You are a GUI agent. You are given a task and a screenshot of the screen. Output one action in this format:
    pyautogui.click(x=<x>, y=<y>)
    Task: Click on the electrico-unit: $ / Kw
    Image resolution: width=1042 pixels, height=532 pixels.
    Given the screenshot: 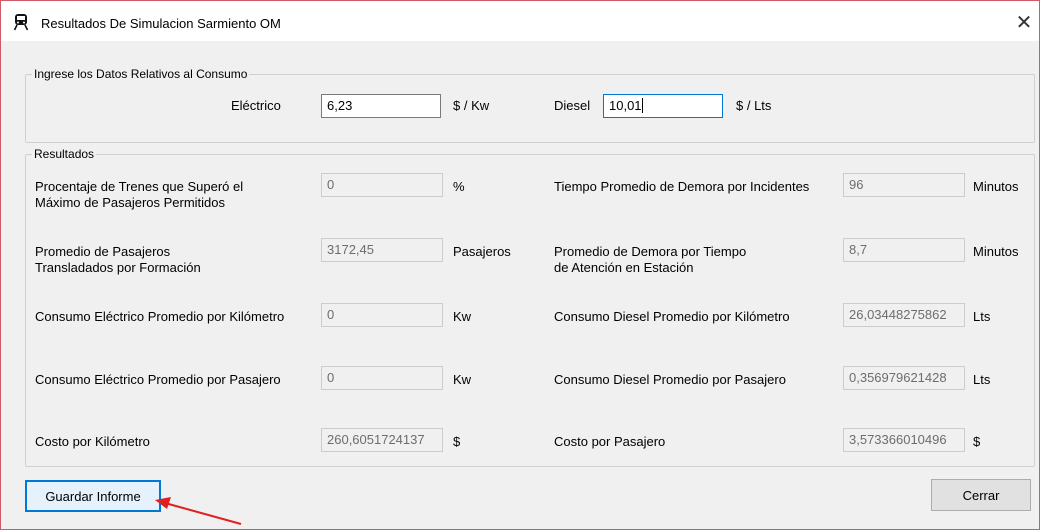 What is the action you would take?
    pyautogui.click(x=471, y=105)
    